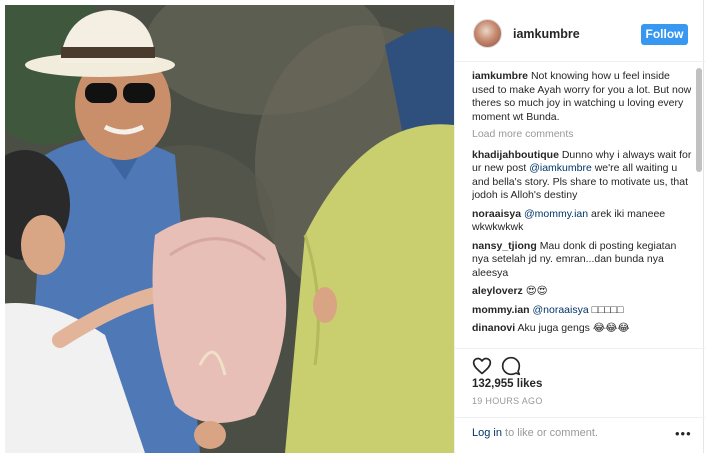 This screenshot has height=454, width=706. I want to click on login-prompt: Log in to like or comment., so click(535, 433).